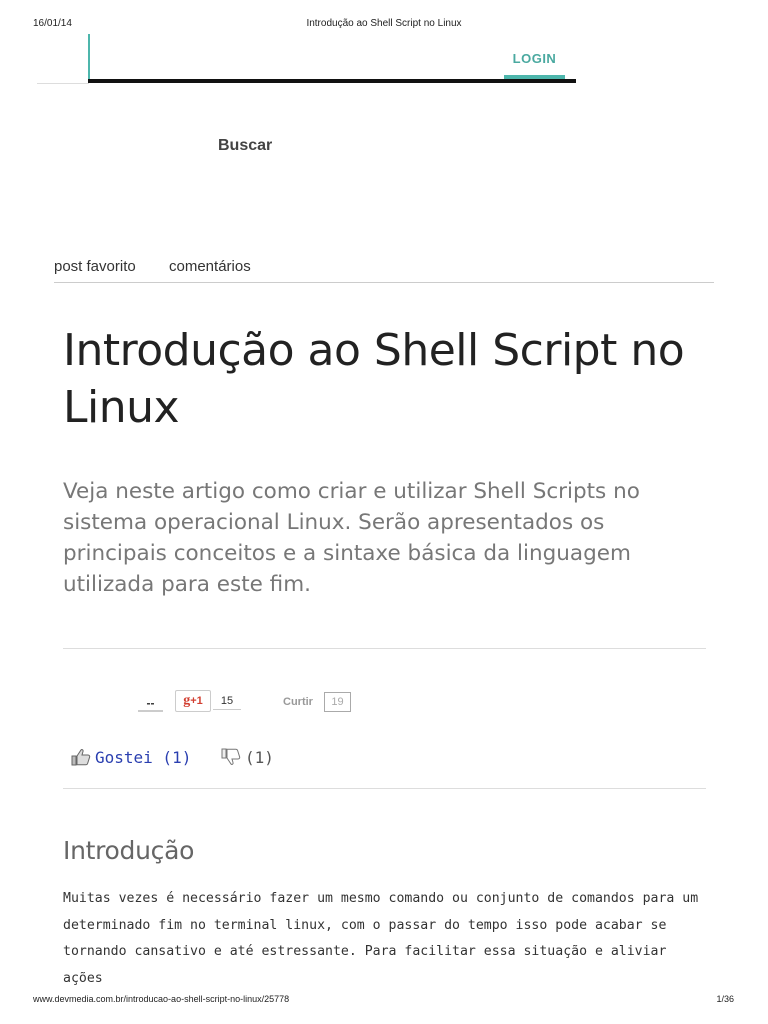  Describe the element at coordinates (374, 379) in the screenshot. I see `article-title: Introdução ao Shell Script no Linux` at that location.